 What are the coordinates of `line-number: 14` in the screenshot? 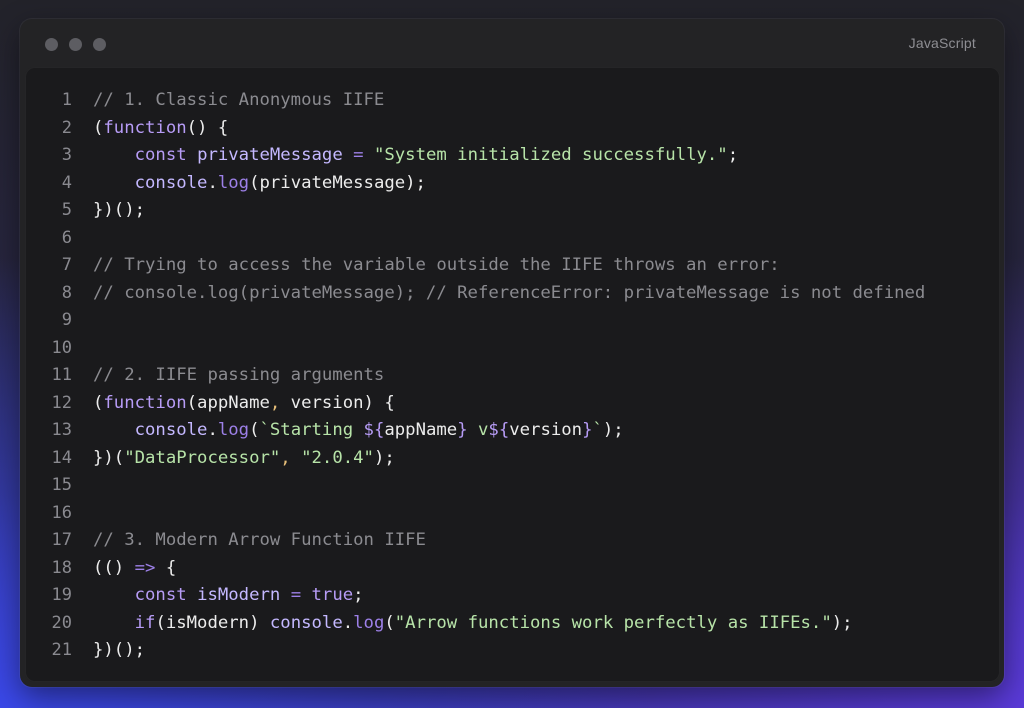 It's located at (61, 457).